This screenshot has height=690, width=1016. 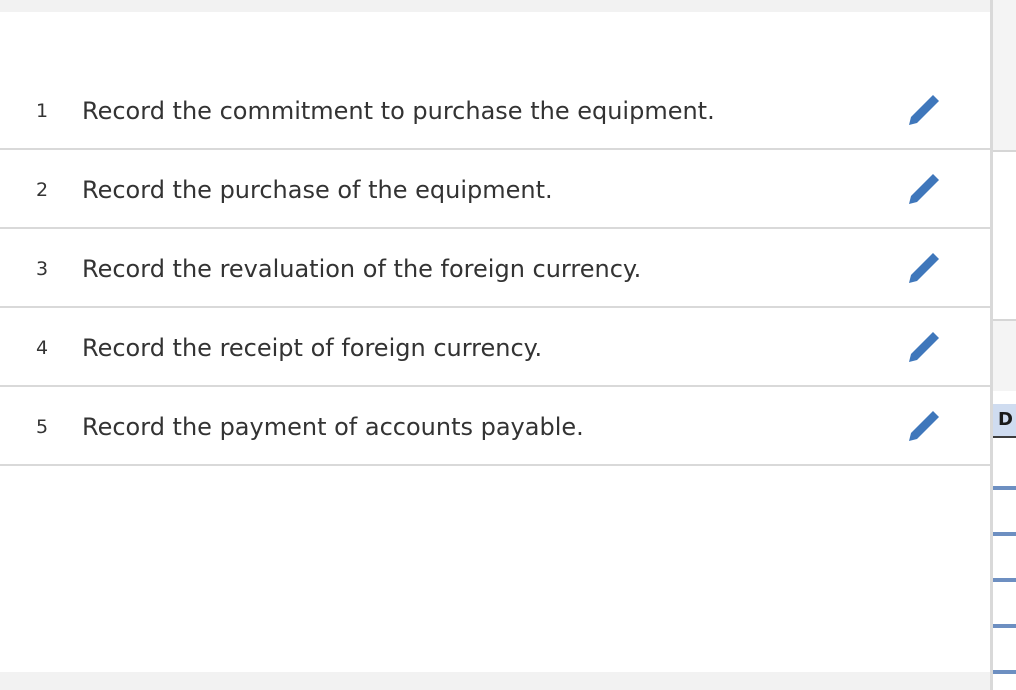 What do you see at coordinates (42, 427) in the screenshot?
I see `task-number: 5` at bounding box center [42, 427].